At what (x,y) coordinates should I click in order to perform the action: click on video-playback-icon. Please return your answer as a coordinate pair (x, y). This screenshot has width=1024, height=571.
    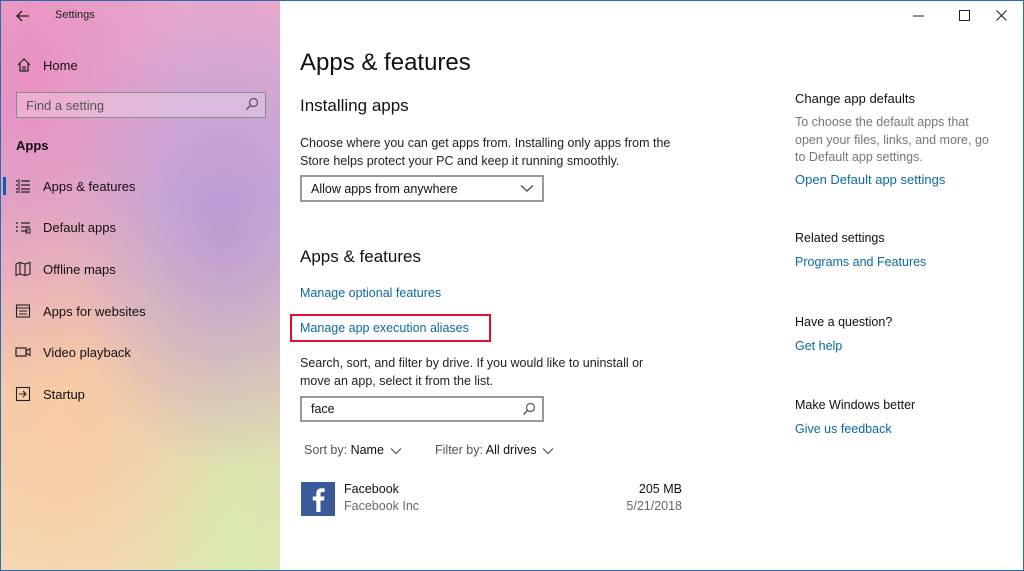
    Looking at the image, I should click on (23, 352).